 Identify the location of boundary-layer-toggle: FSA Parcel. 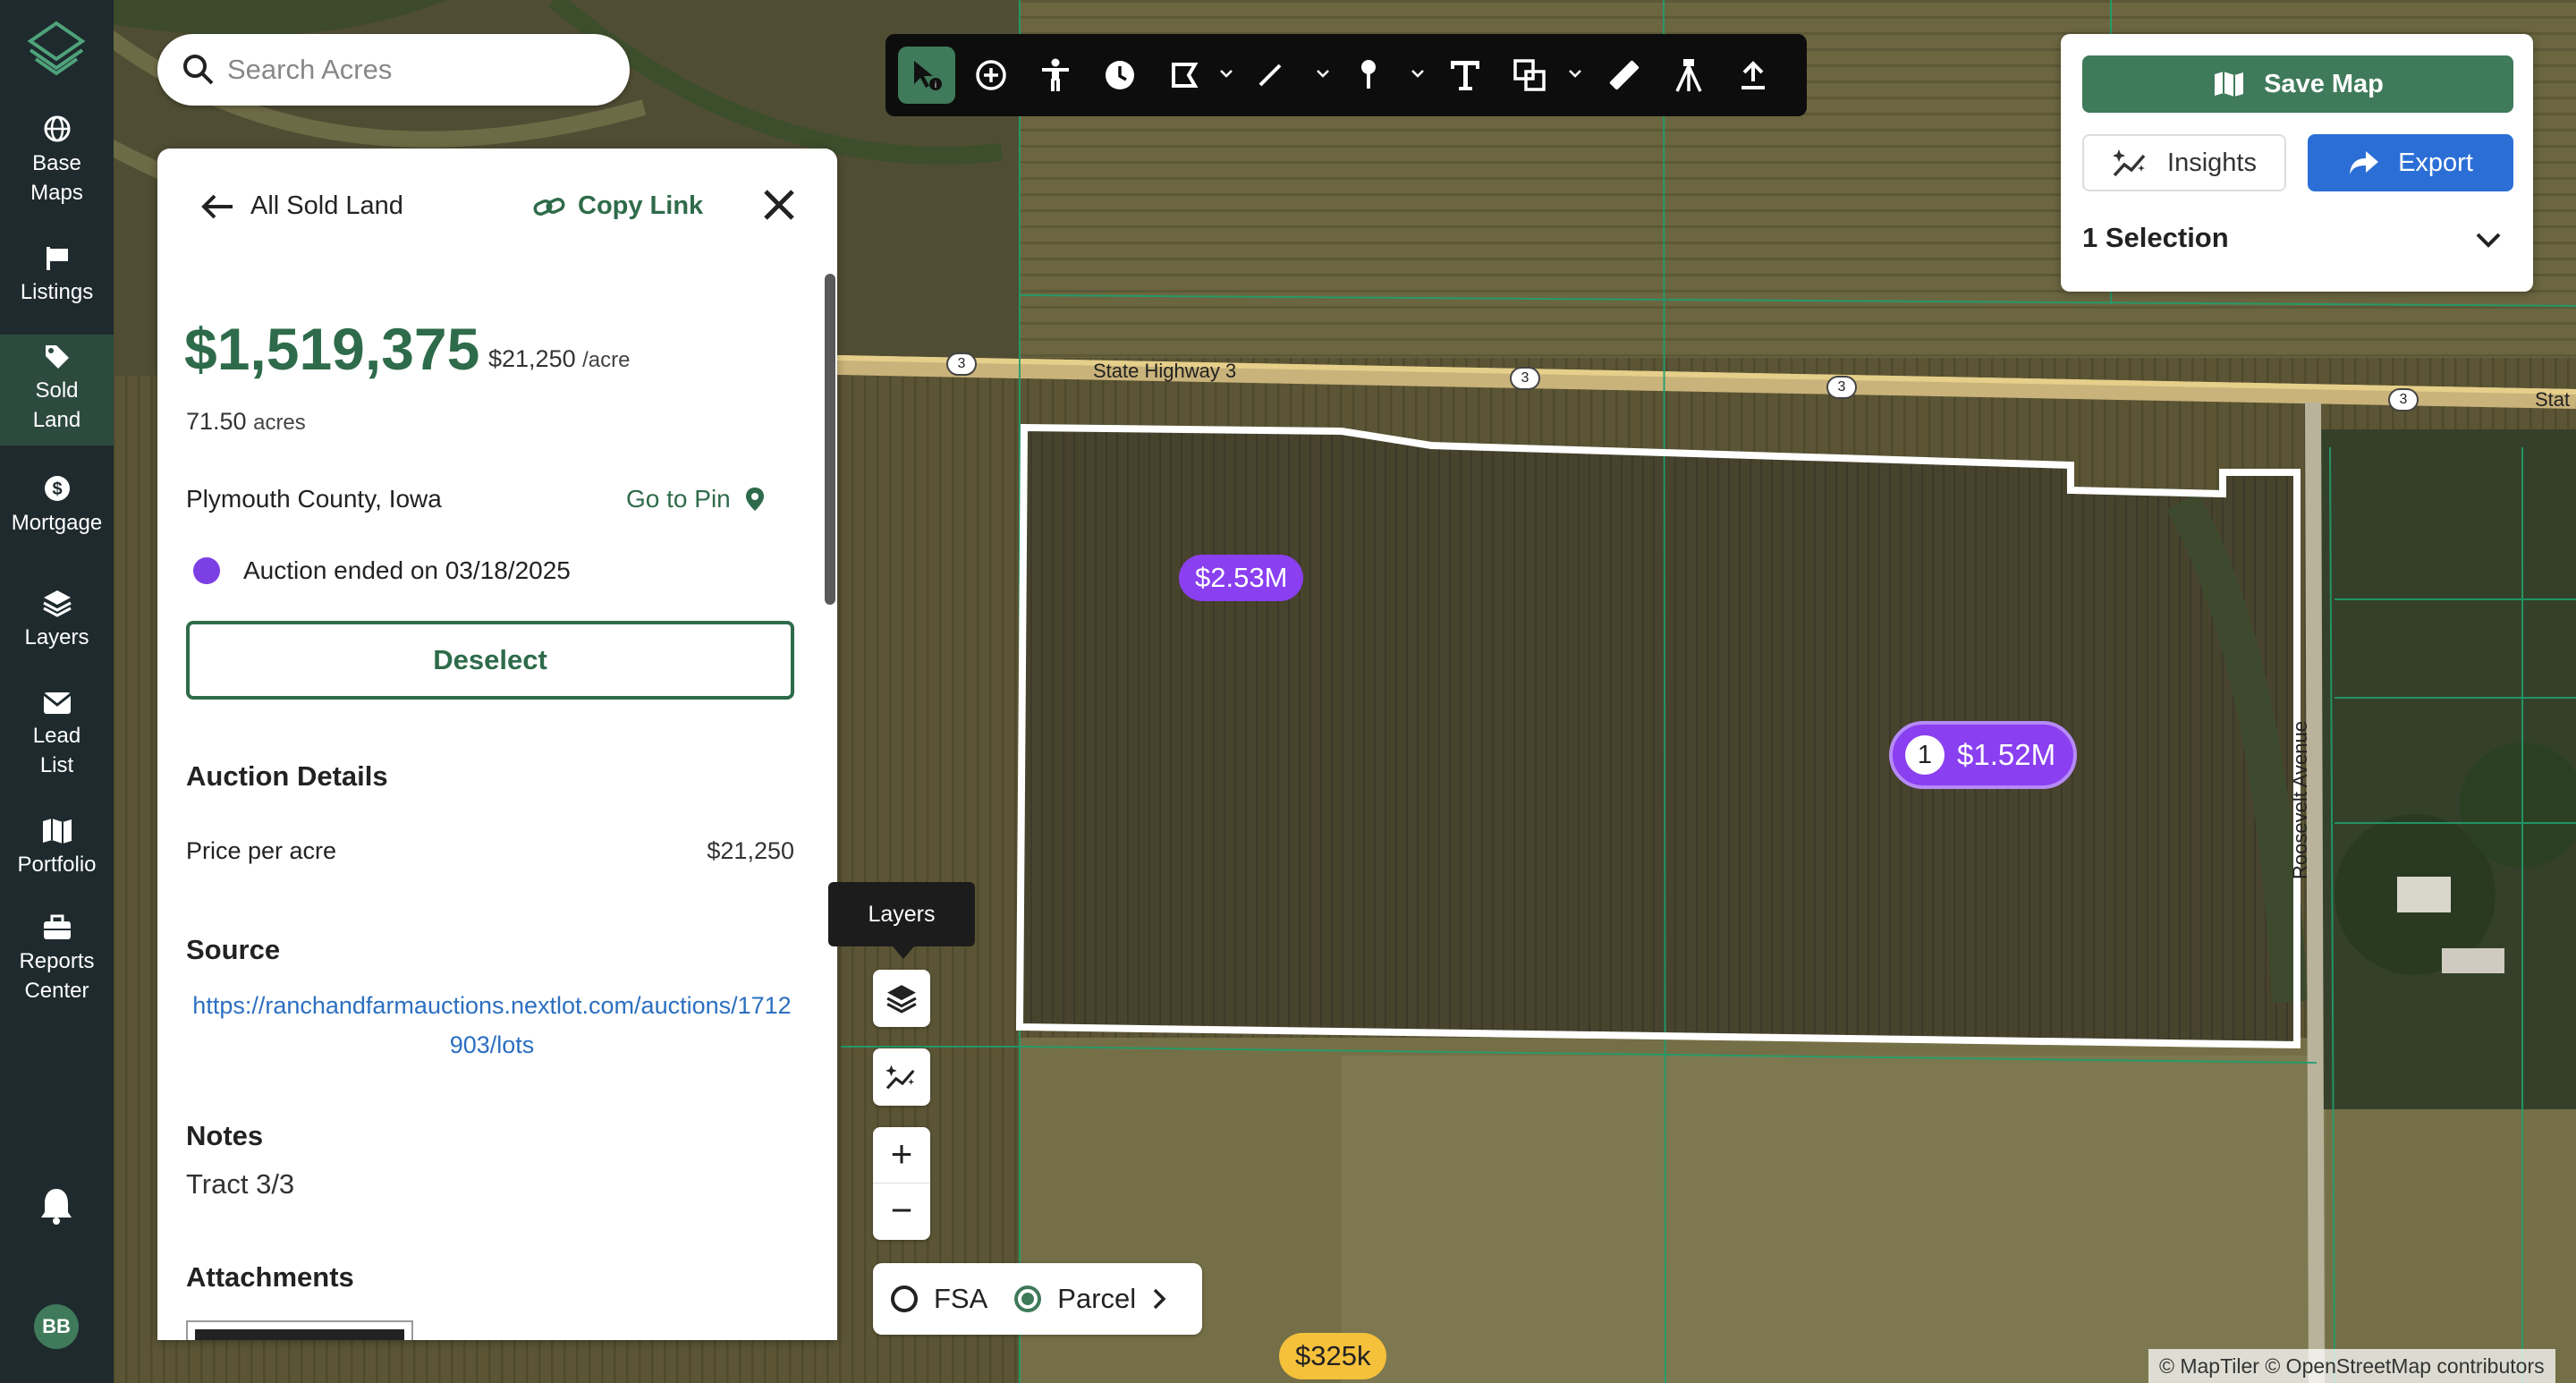
(1037, 1299).